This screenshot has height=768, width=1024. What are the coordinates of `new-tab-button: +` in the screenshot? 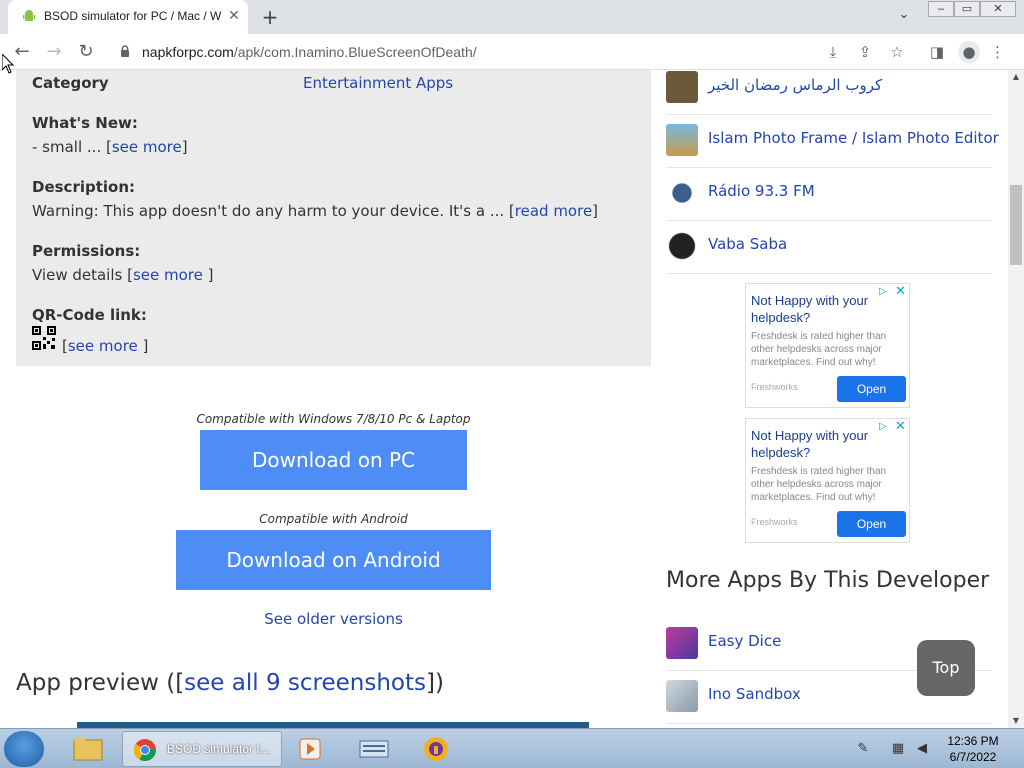 It's located at (270, 17).